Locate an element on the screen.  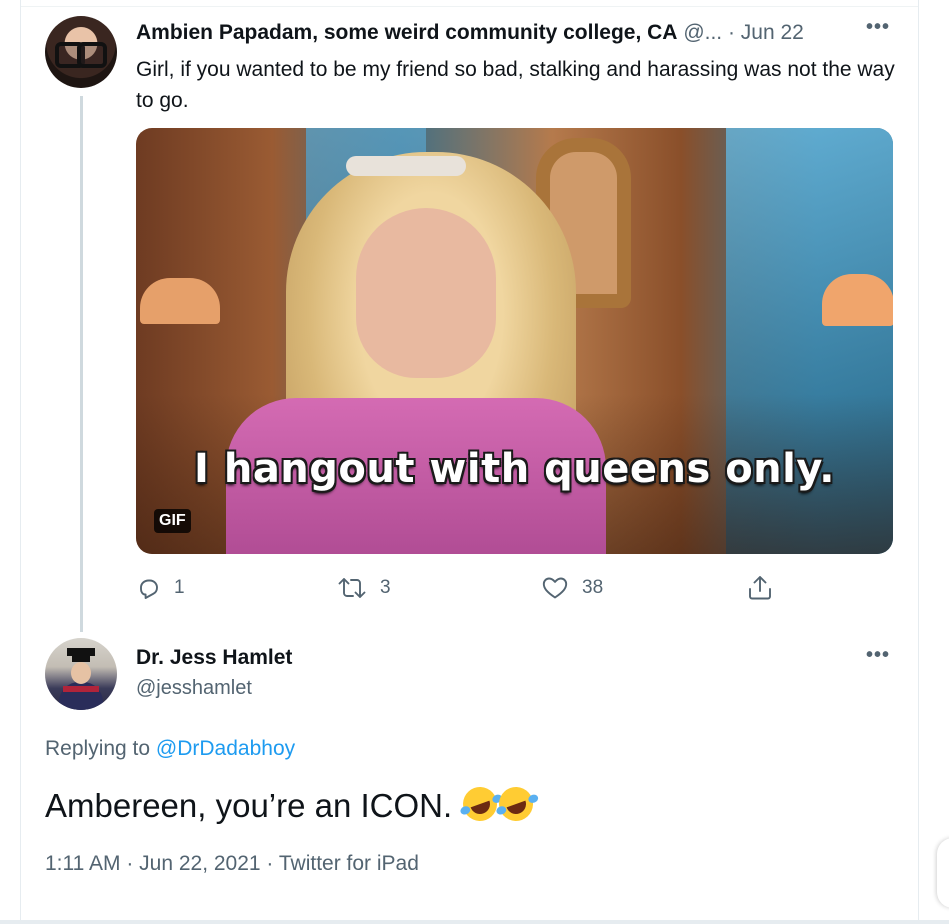
retweet-count: 3 is located at coordinates (385, 587).